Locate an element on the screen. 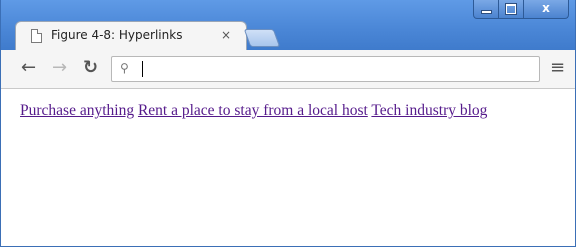 The width and height of the screenshot is (576, 247). minimize-button is located at coordinates (486, 9).